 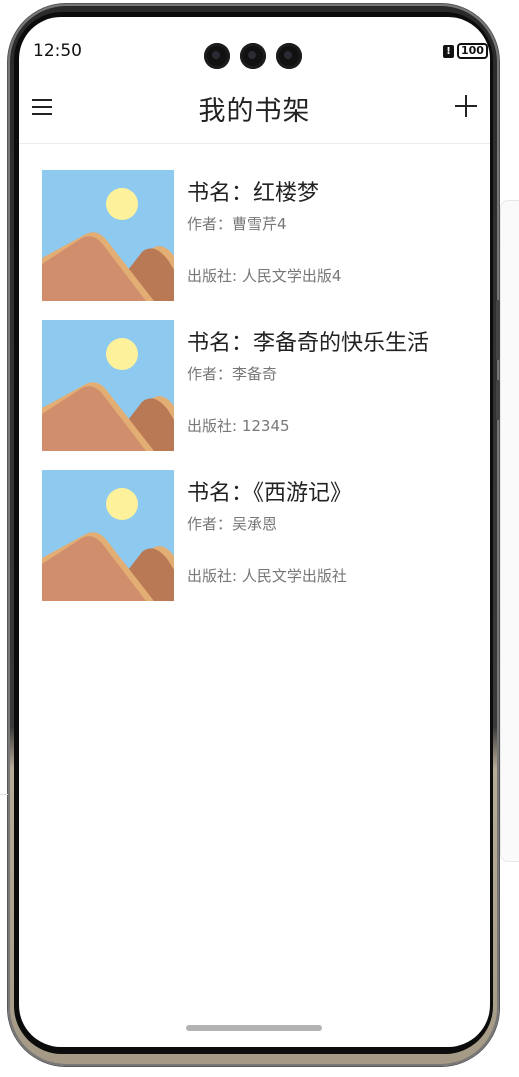 I want to click on page-title: 我的书架, so click(x=254, y=111).